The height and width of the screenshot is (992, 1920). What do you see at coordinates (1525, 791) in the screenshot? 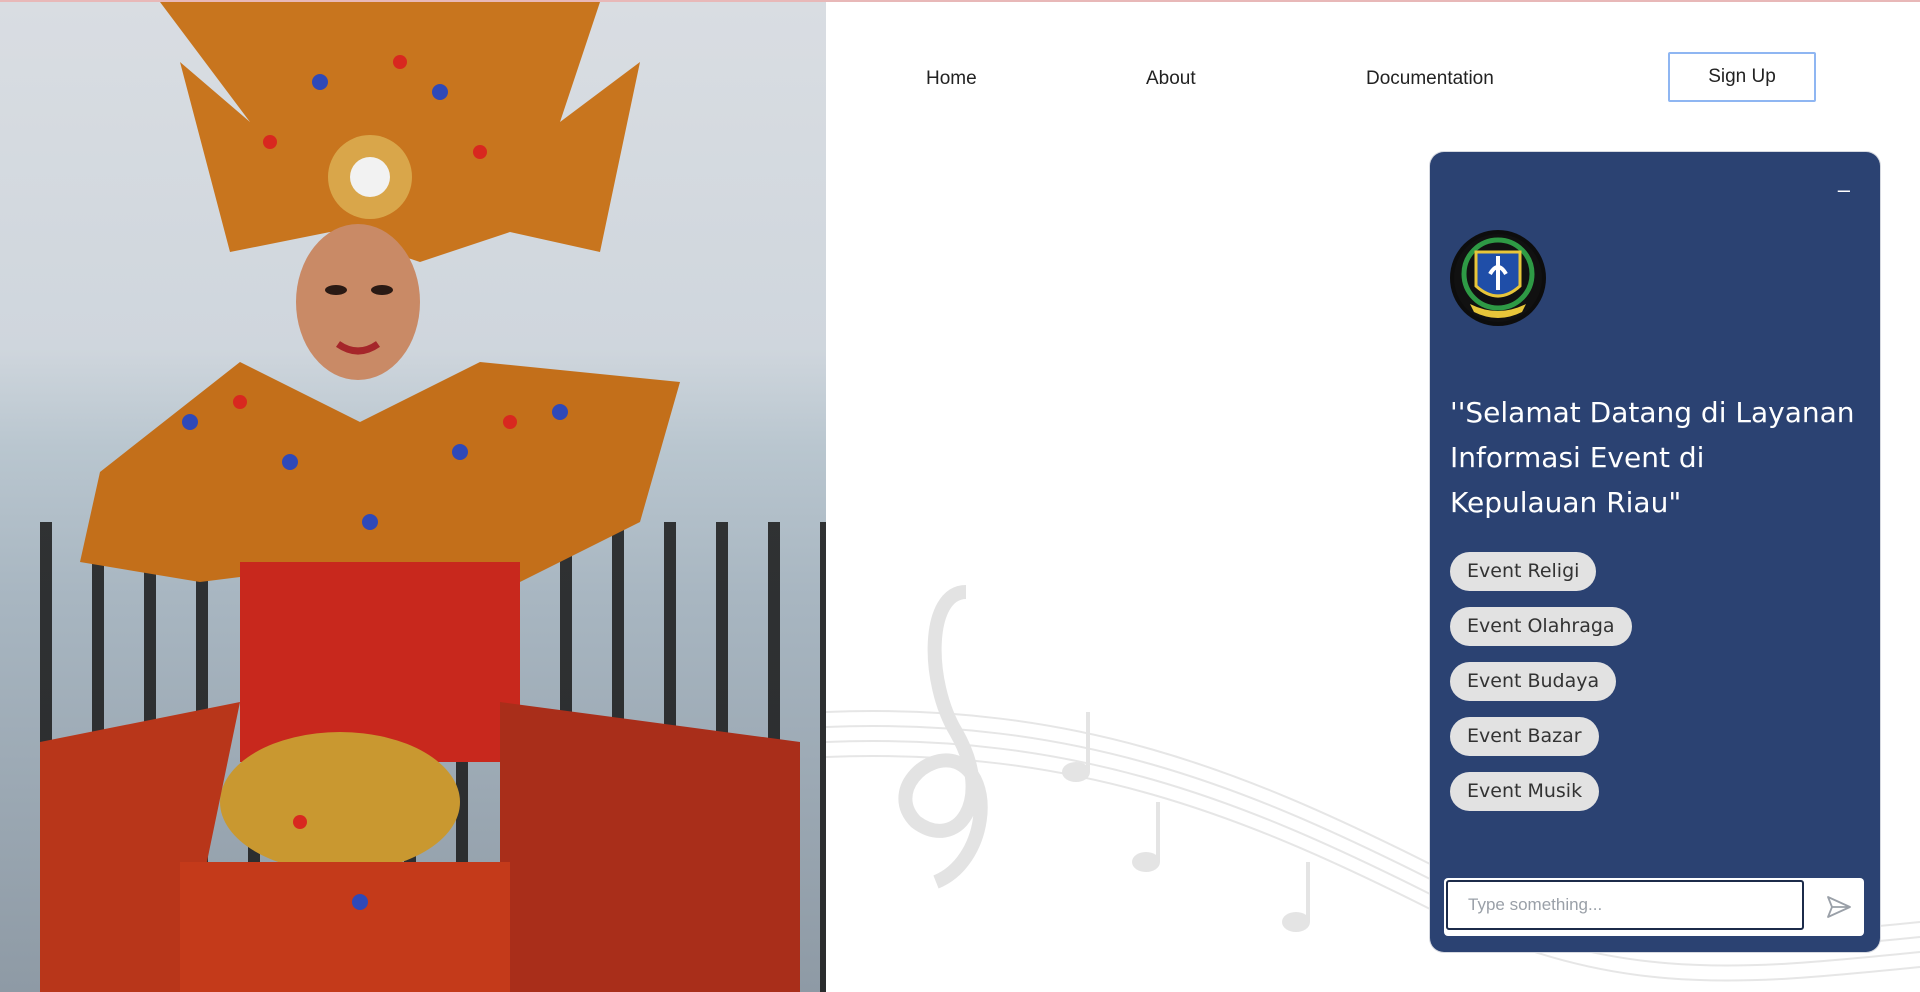
I see `chip-event-musik: Event Musik` at bounding box center [1525, 791].